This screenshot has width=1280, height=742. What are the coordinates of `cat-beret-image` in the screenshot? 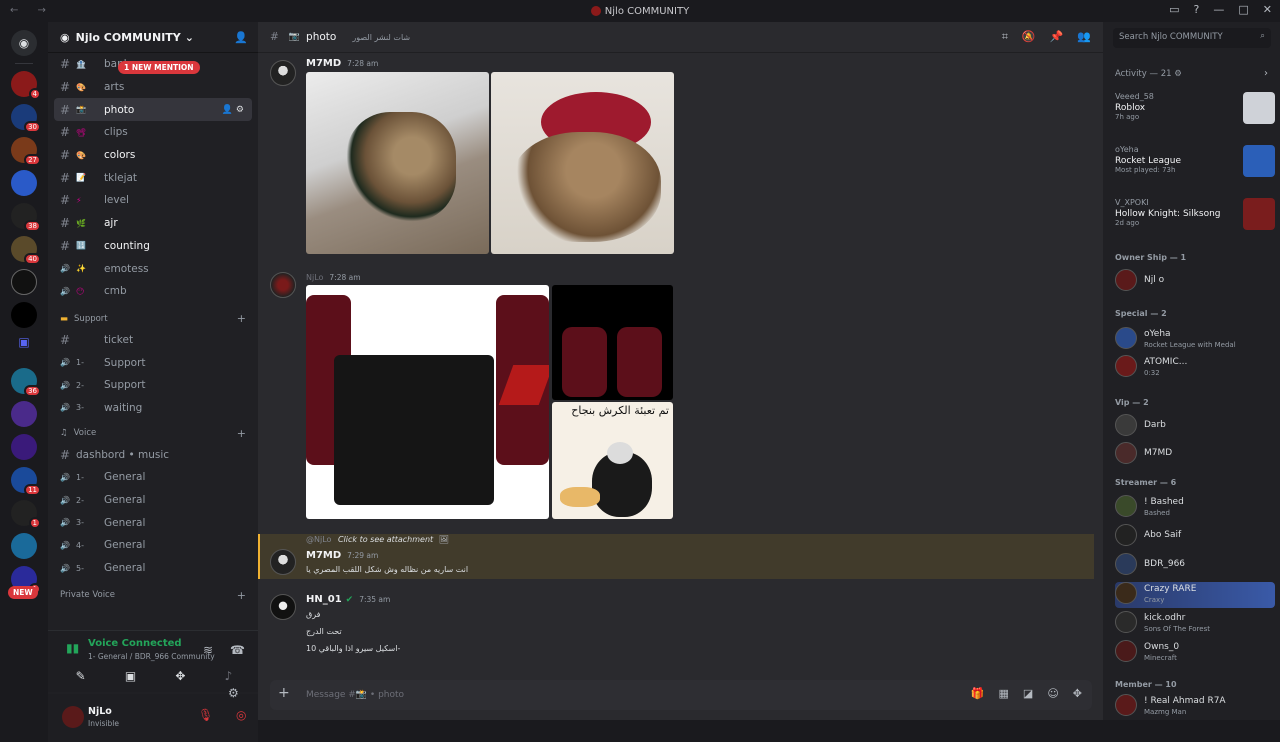 It's located at (582, 163).